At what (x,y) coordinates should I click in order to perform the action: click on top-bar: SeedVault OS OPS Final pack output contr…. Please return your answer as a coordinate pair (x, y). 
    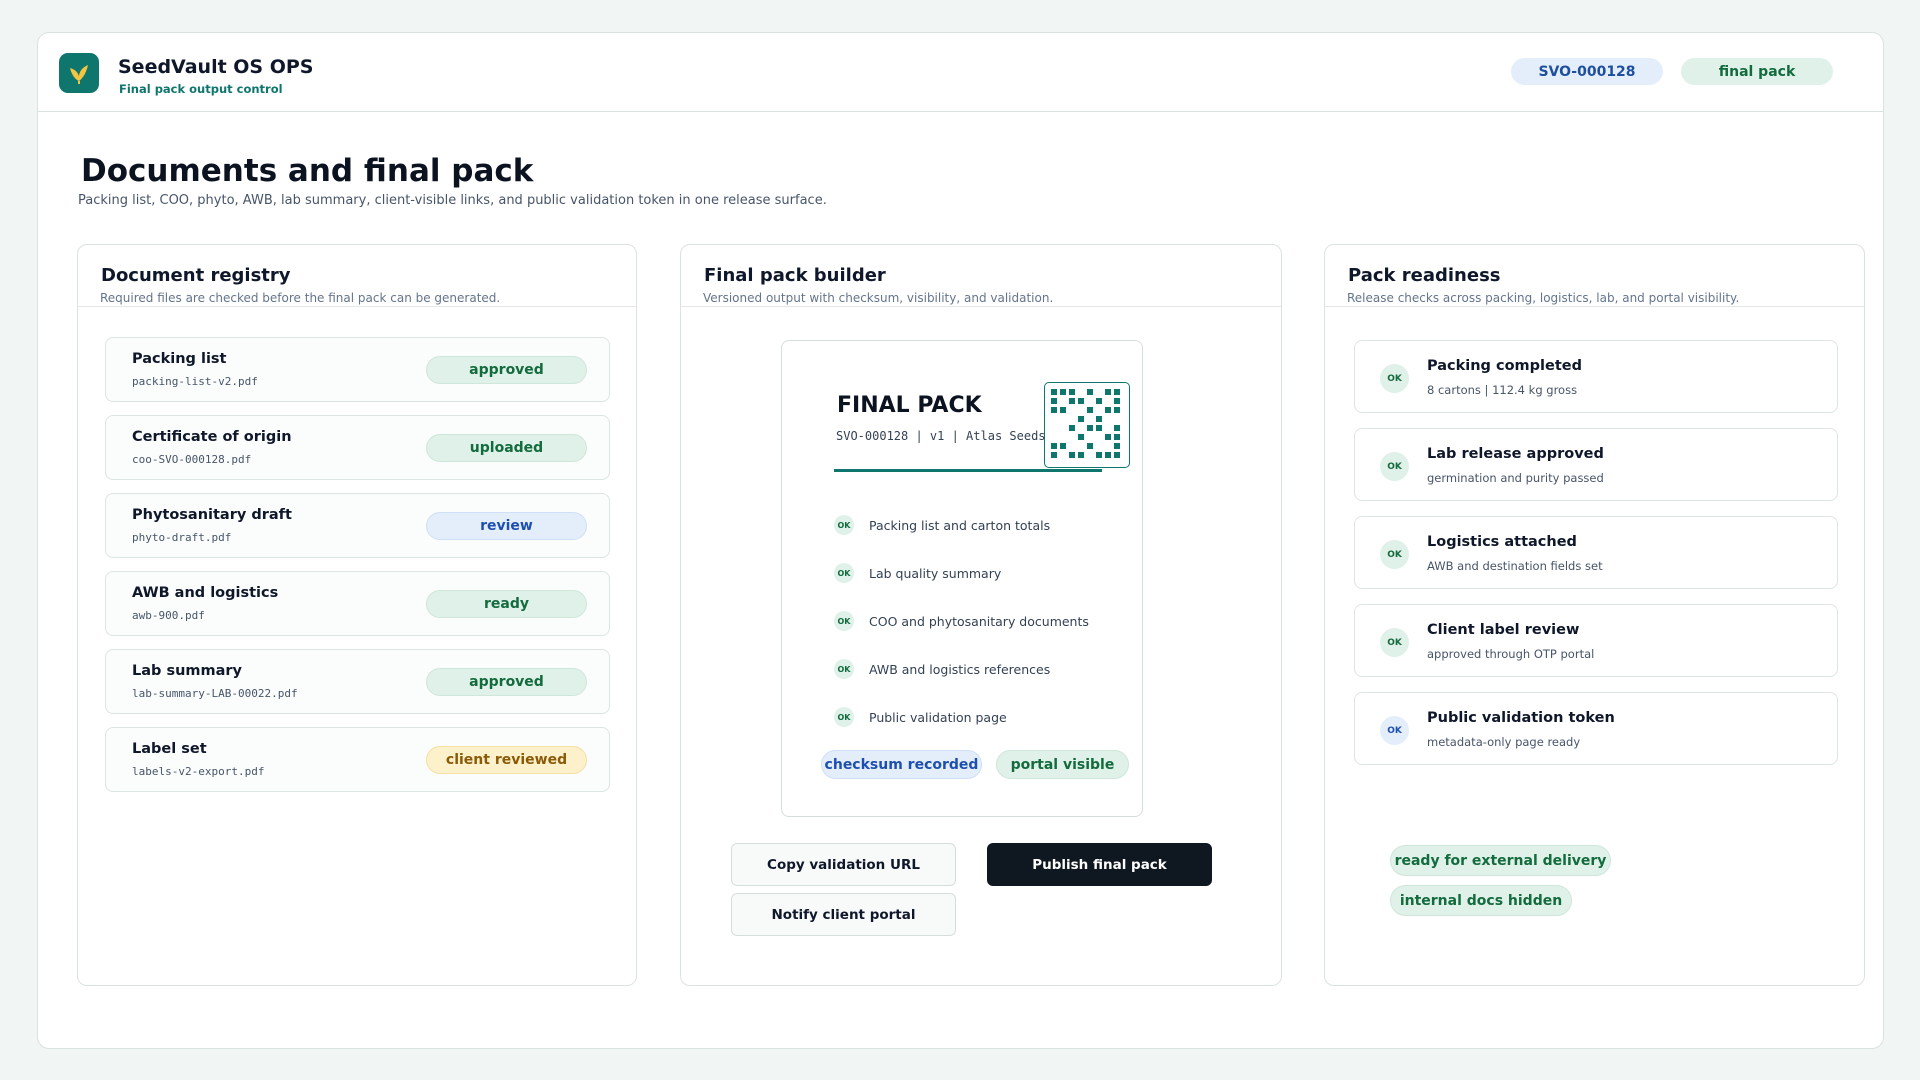
    Looking at the image, I should click on (960, 72).